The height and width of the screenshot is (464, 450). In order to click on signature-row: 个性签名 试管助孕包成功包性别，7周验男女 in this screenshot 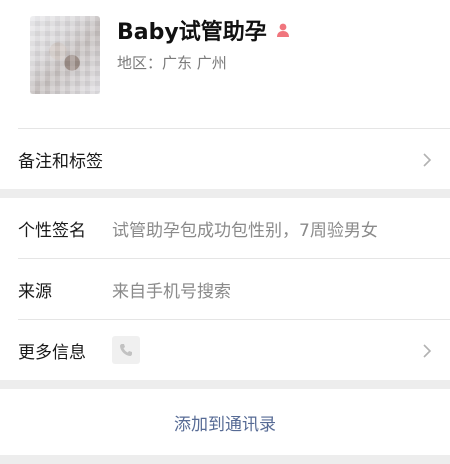, I will do `click(225, 228)`.